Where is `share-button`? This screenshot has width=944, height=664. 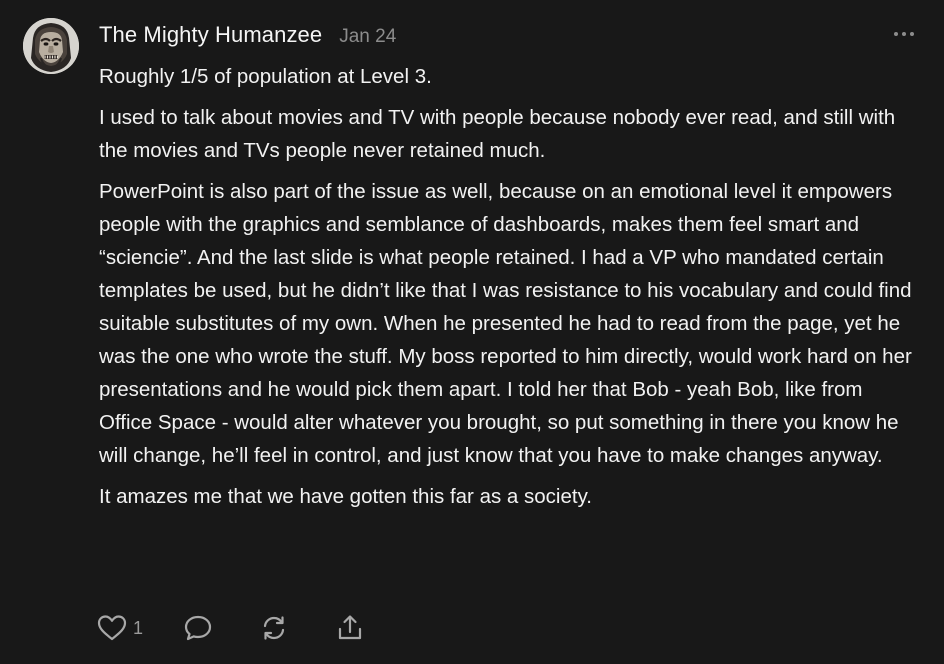
share-button is located at coordinates (350, 628).